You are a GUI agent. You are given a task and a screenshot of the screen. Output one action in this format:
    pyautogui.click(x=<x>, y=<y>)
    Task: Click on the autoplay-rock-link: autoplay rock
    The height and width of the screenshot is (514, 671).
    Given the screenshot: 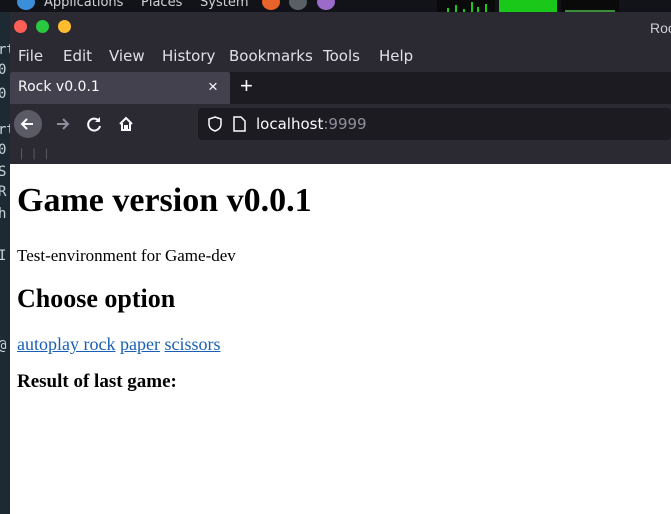 What is the action you would take?
    pyautogui.click(x=66, y=344)
    